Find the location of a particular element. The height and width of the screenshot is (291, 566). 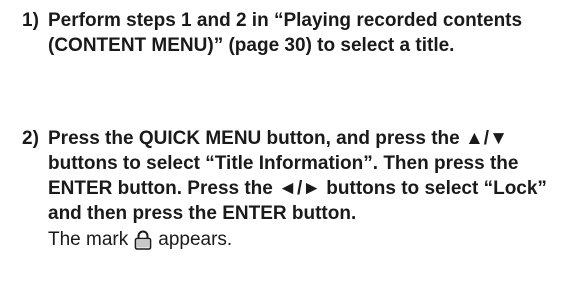

step-number: 2) is located at coordinates (30, 138).